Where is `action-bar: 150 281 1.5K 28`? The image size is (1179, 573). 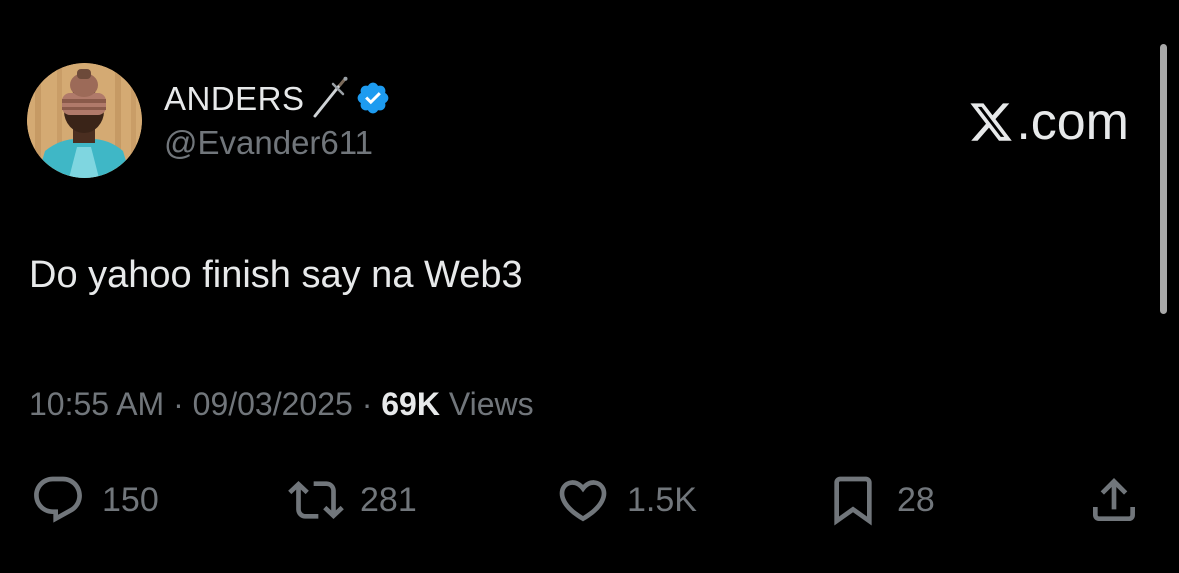
action-bar: 150 281 1.5K 28 is located at coordinates (589, 500).